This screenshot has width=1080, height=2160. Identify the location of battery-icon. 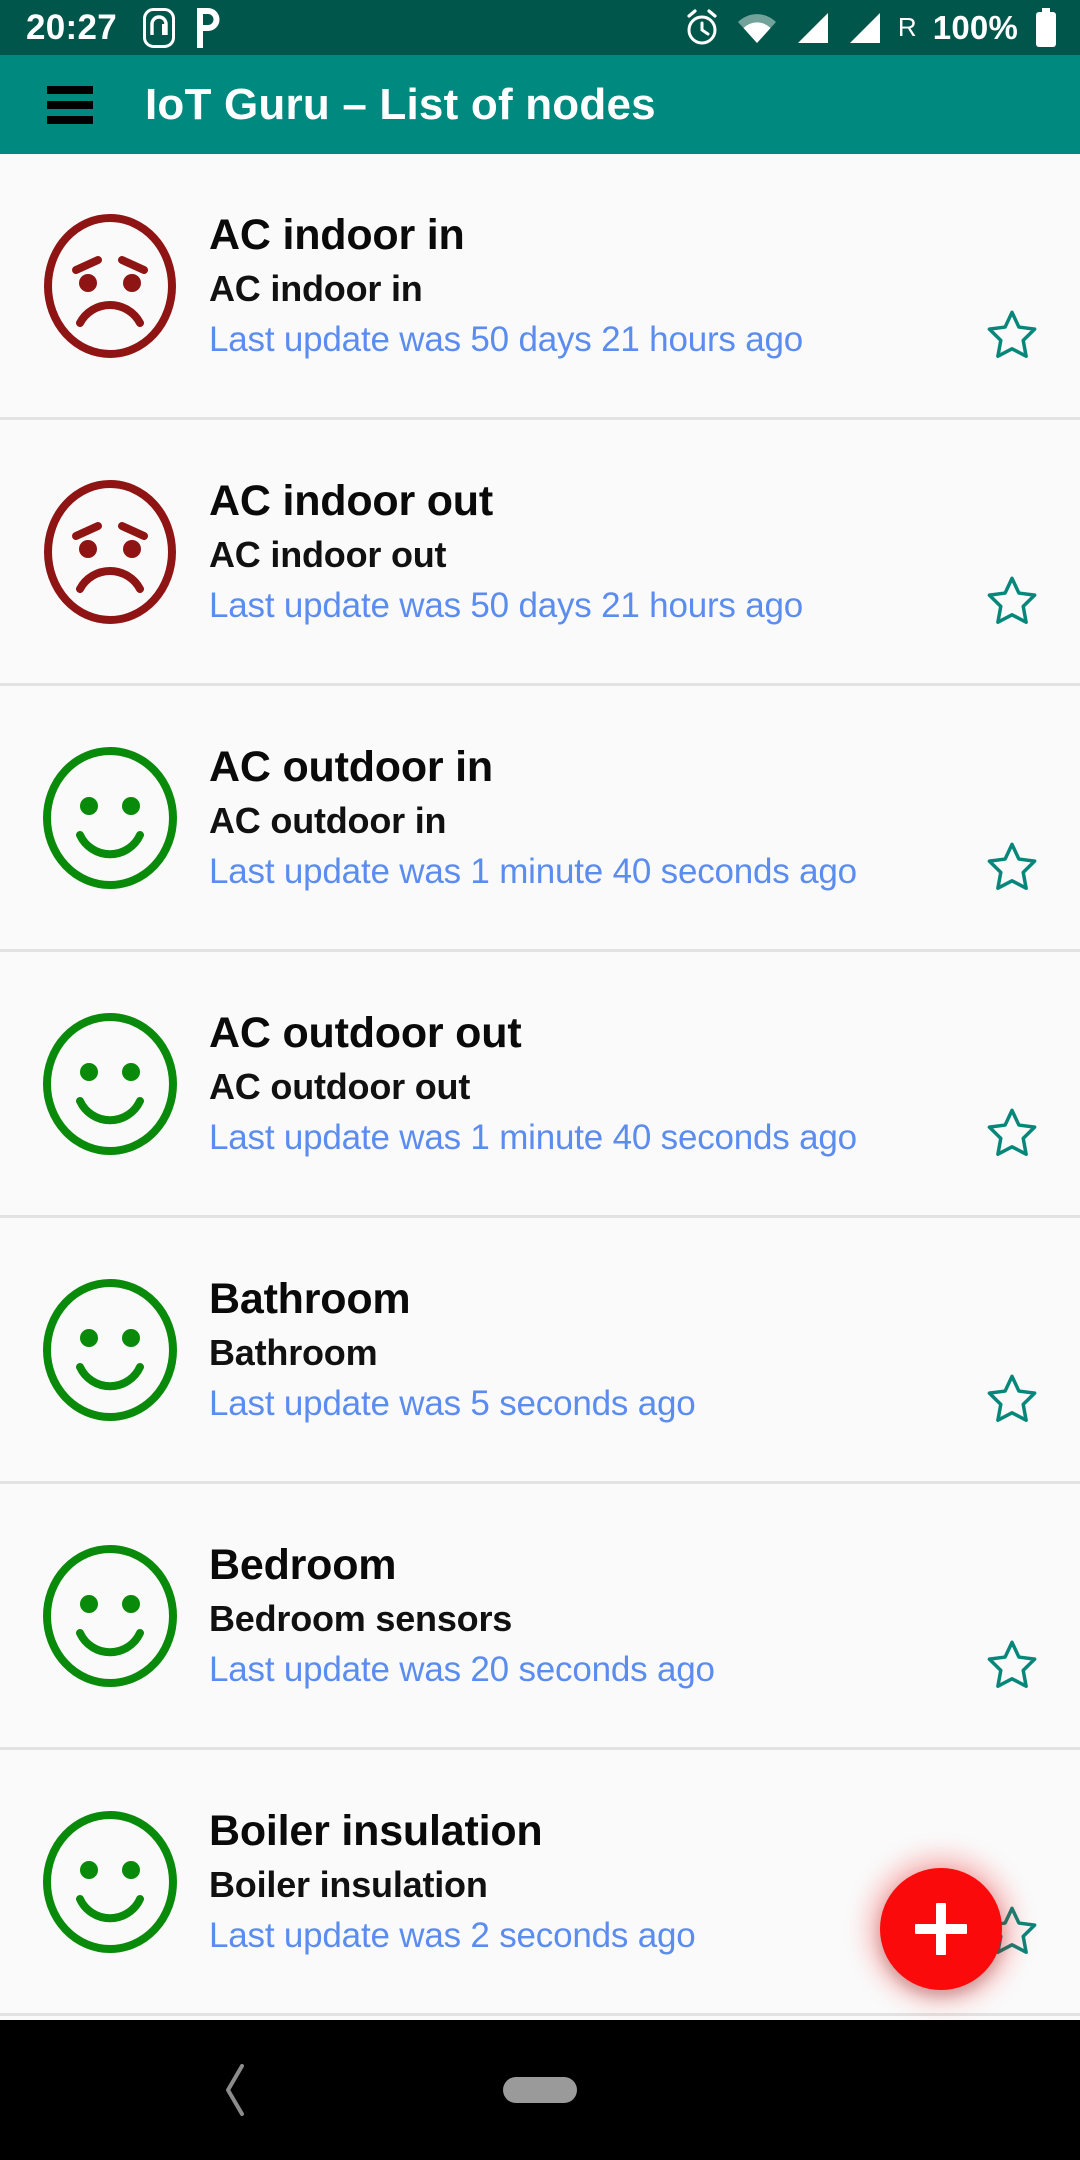
(1046, 27).